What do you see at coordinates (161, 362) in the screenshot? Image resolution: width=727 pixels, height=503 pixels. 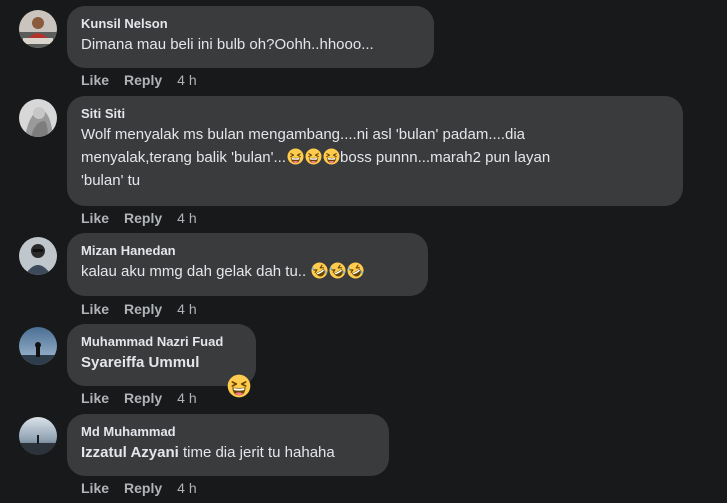 I see `tagged-user-link: Syareiffa Ummul` at bounding box center [161, 362].